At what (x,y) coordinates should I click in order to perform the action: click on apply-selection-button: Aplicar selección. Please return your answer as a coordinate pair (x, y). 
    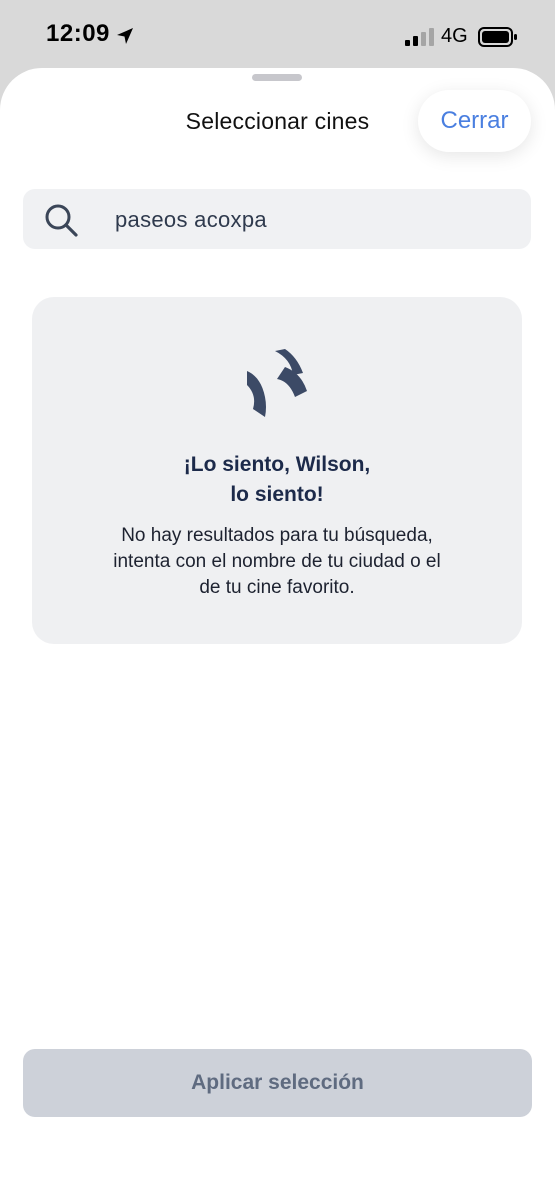
    Looking at the image, I should click on (277, 1083).